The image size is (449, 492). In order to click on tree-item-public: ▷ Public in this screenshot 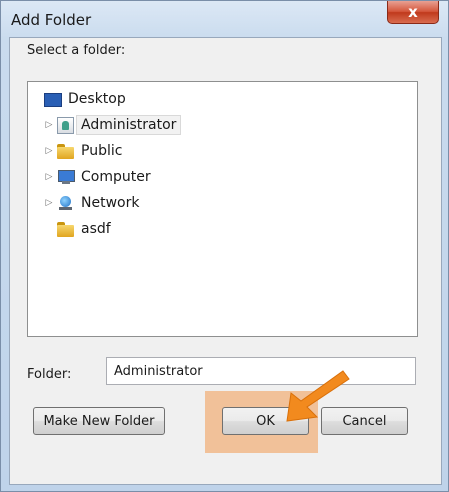, I will do `click(83, 151)`.